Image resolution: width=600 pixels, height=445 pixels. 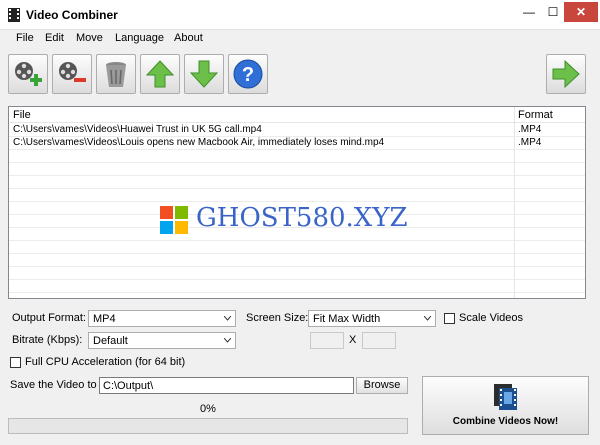 I want to click on output-format-select: MP4, so click(x=162, y=318).